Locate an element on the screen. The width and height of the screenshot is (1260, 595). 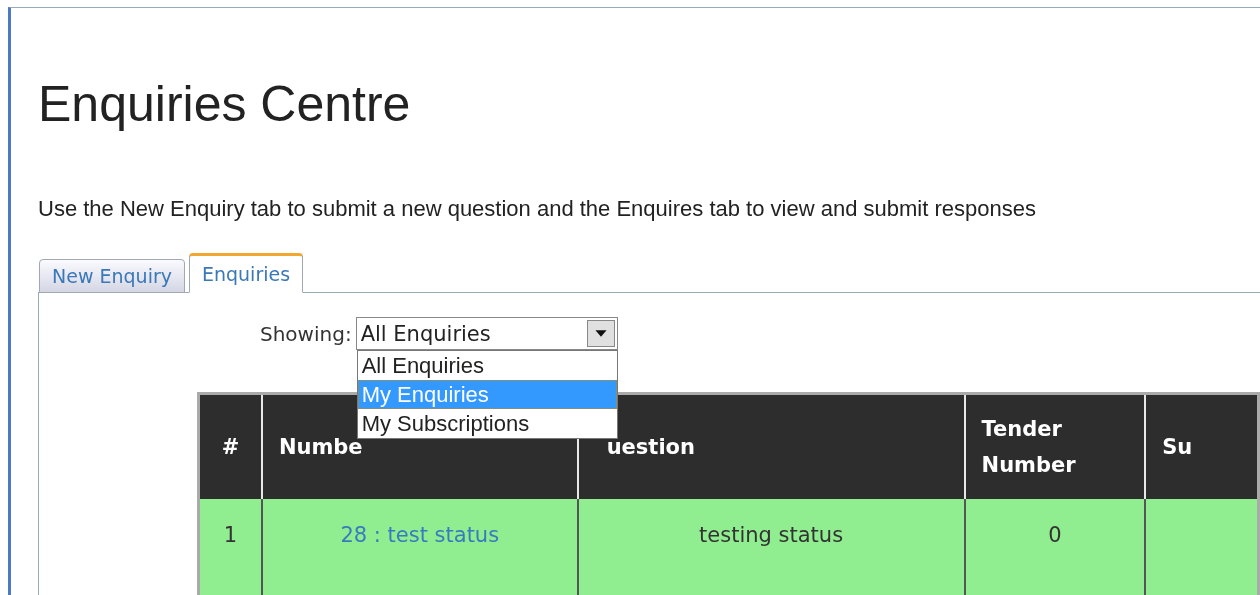
column-header: Su is located at coordinates (1202, 446).